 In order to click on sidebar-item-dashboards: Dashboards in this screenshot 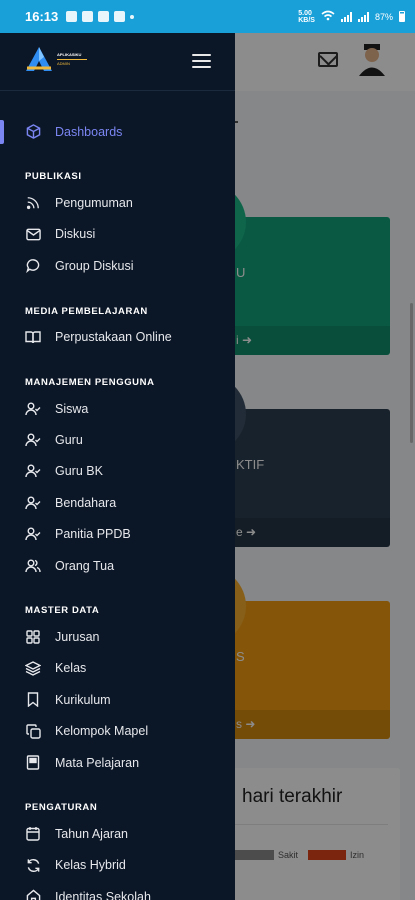, I will do `click(117, 131)`.